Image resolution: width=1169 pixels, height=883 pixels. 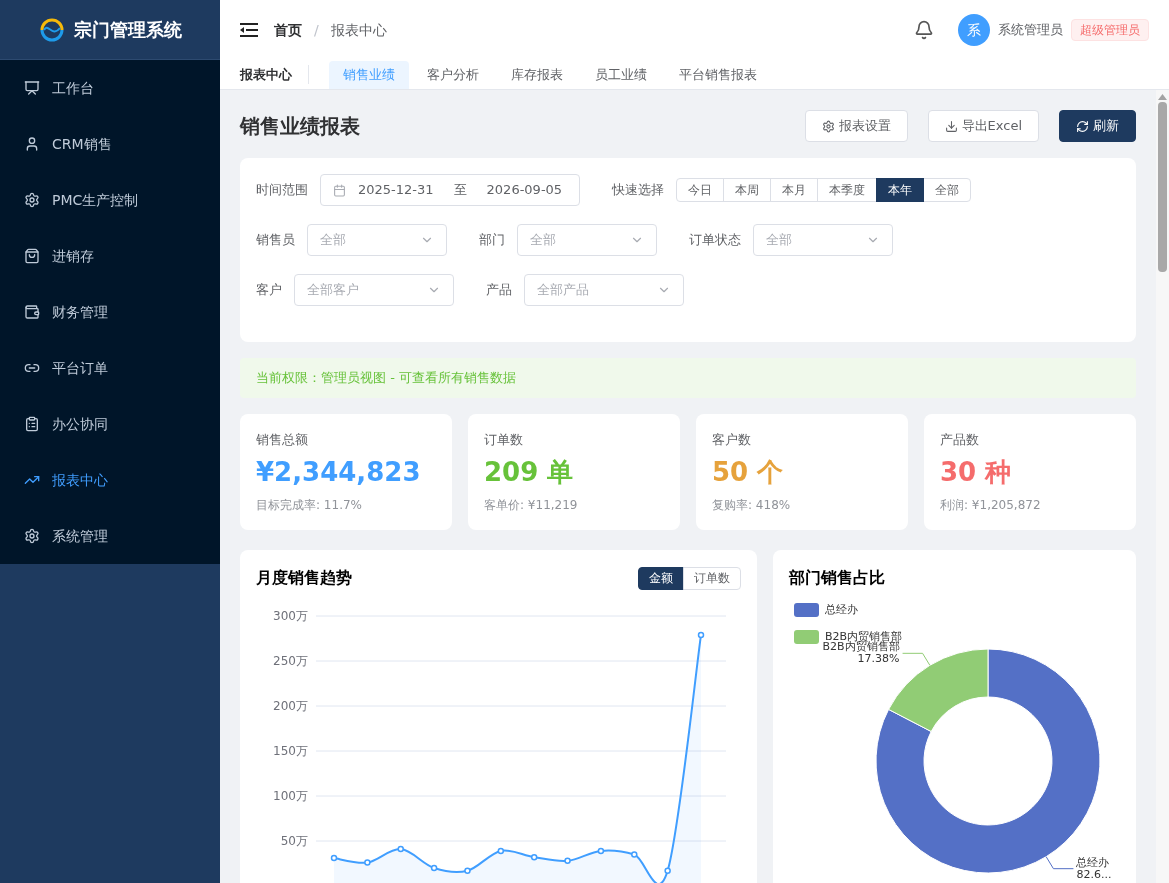 I want to click on axis-tick-label: 300万, so click(x=290, y=616).